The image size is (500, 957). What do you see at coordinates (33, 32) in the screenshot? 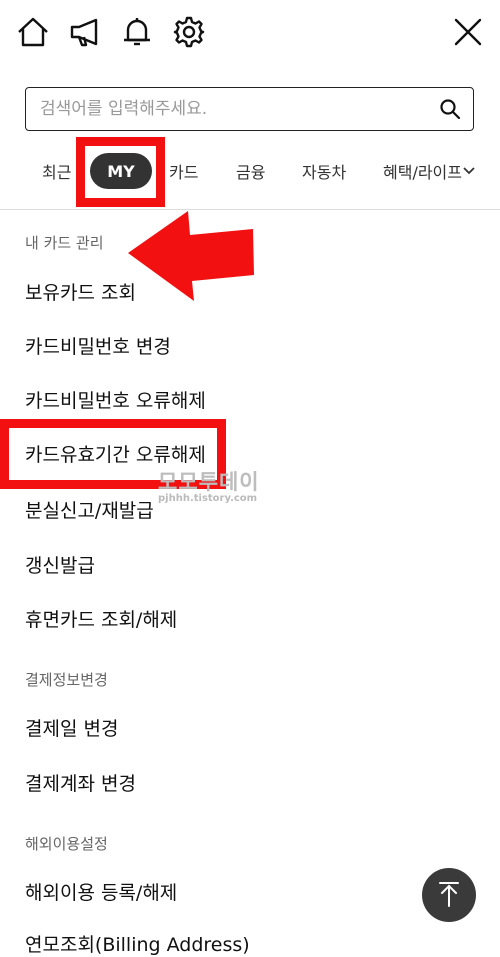
I see `home-icon` at bounding box center [33, 32].